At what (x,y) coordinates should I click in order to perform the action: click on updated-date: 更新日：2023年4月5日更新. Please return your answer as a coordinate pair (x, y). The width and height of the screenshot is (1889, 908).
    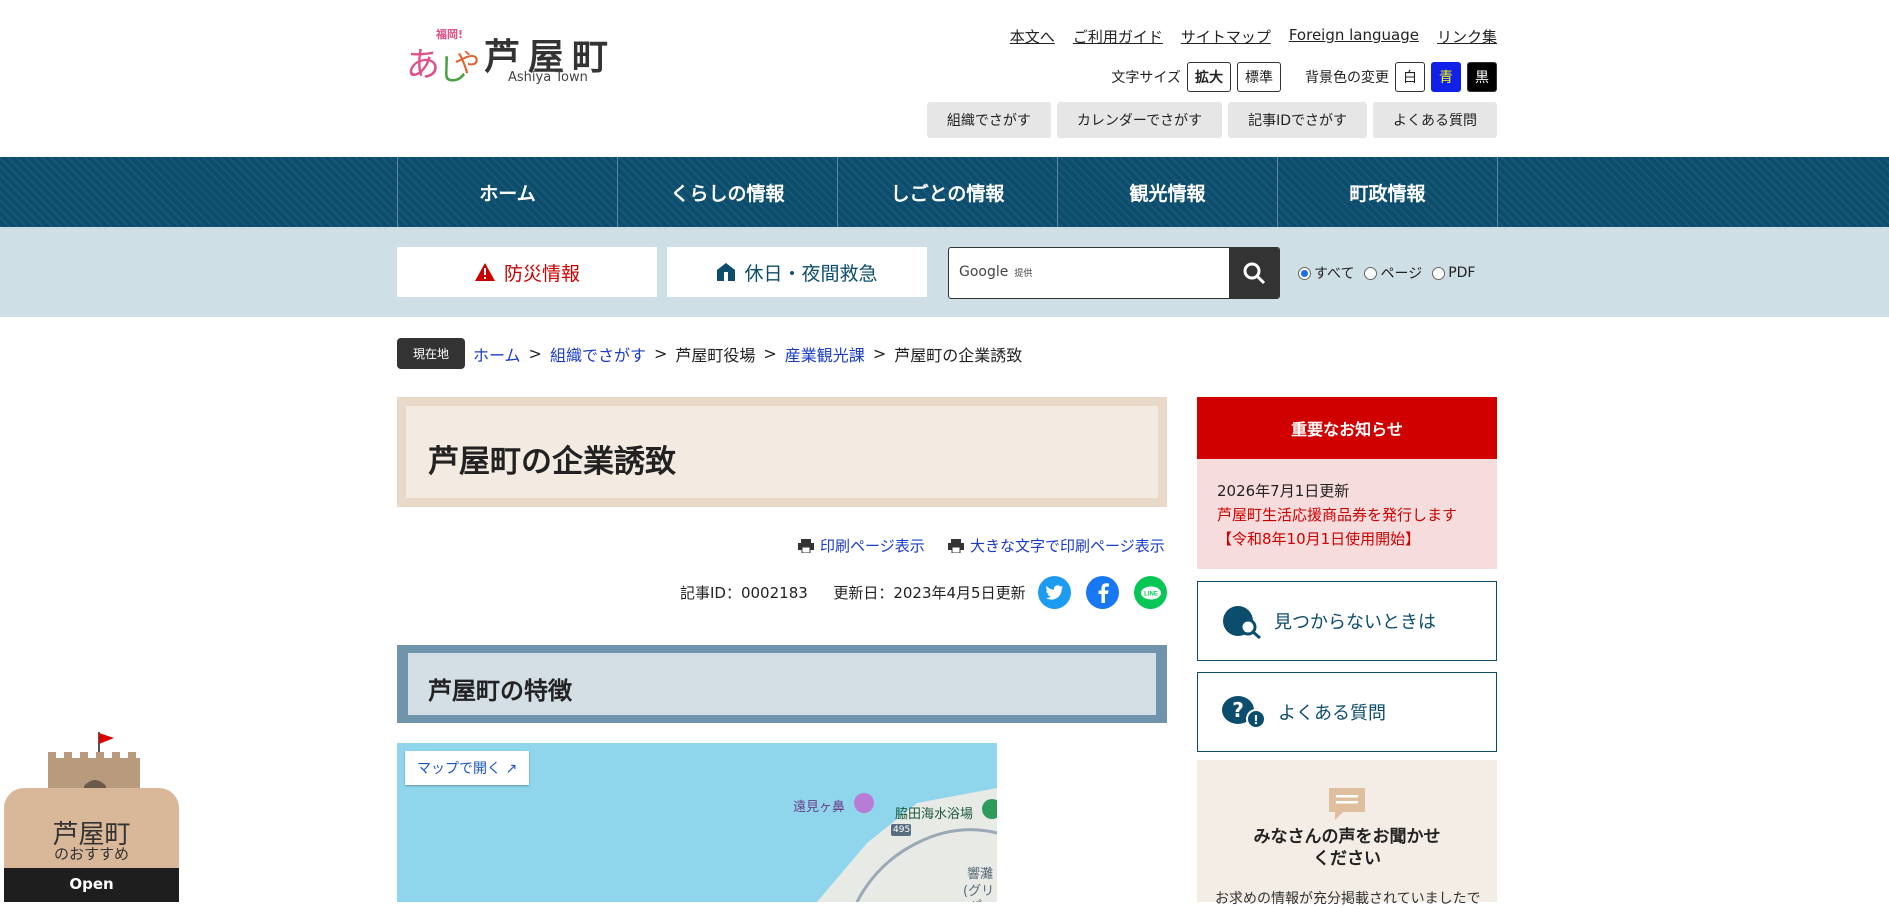
    Looking at the image, I should click on (929, 593).